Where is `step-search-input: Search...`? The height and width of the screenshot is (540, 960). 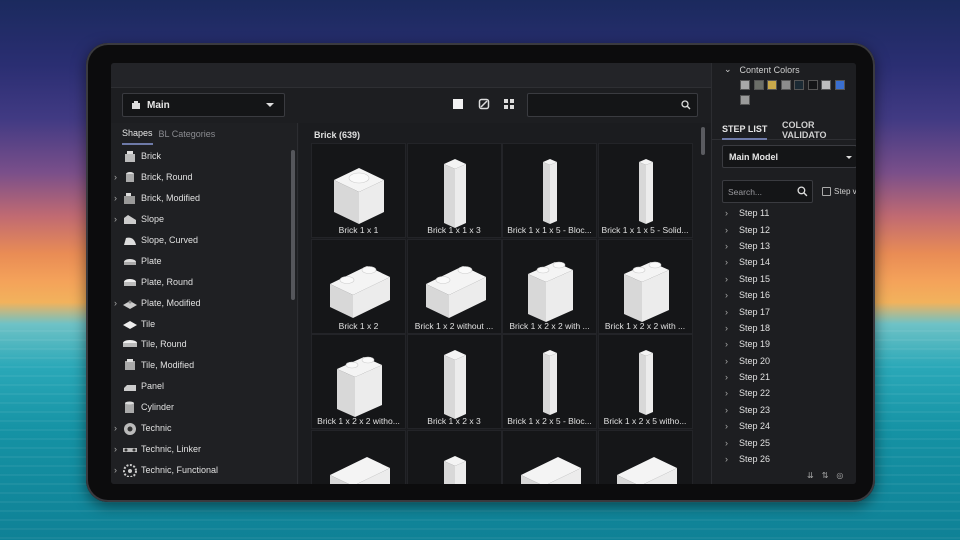
step-search-input: Search... is located at coordinates (767, 191).